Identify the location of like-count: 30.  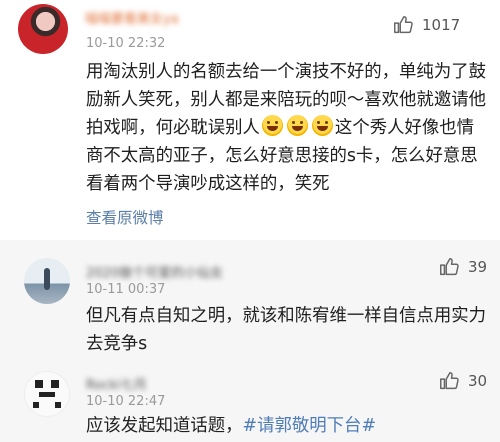
(478, 381).